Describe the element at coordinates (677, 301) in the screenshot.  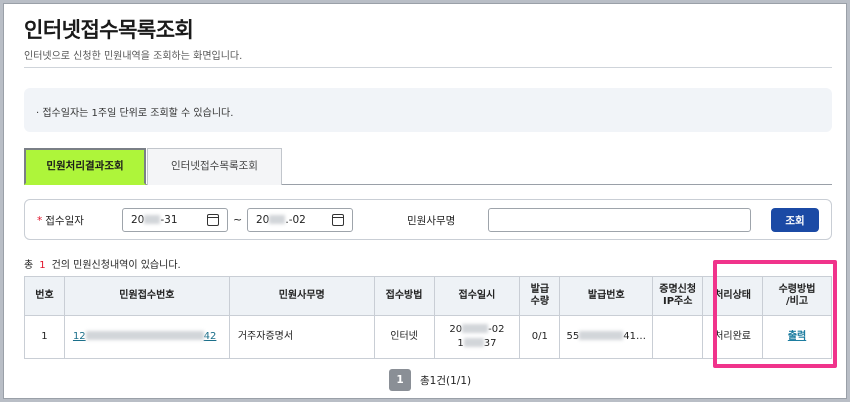
I see `col-ip-line2: IP주소` at that location.